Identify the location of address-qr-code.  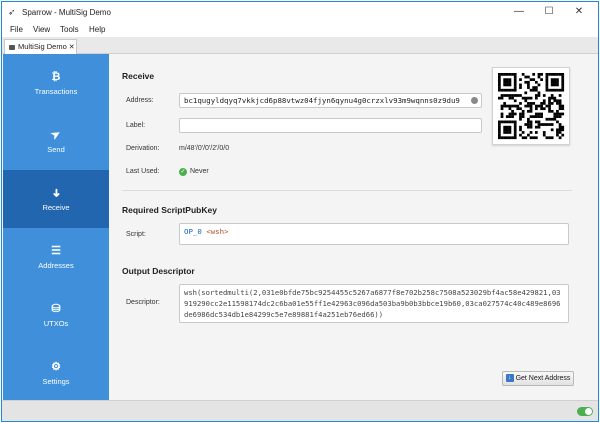
(531, 106).